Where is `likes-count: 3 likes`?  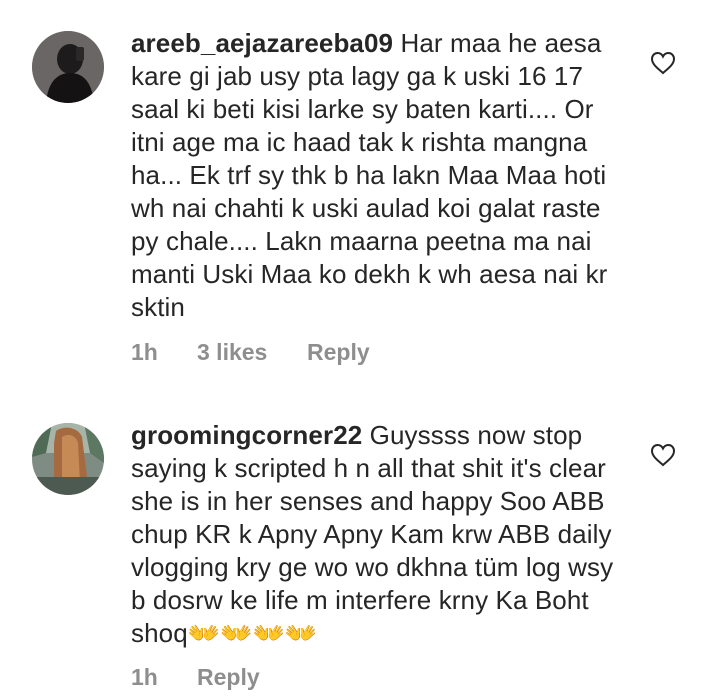
likes-count: 3 likes is located at coordinates (232, 352).